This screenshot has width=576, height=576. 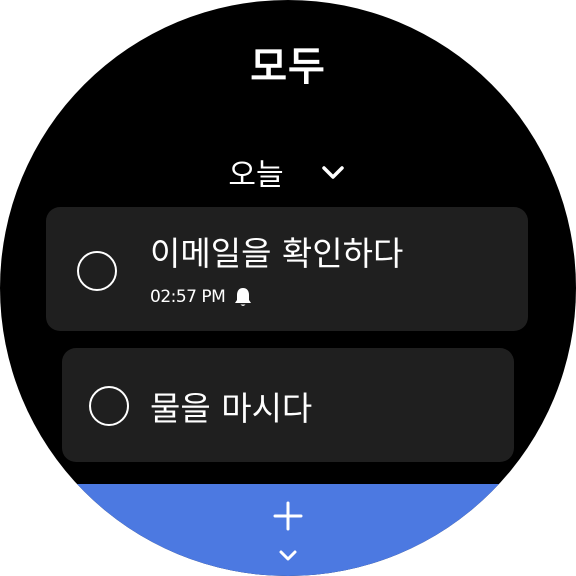 What do you see at coordinates (288, 516) in the screenshot?
I see `plus-icon` at bounding box center [288, 516].